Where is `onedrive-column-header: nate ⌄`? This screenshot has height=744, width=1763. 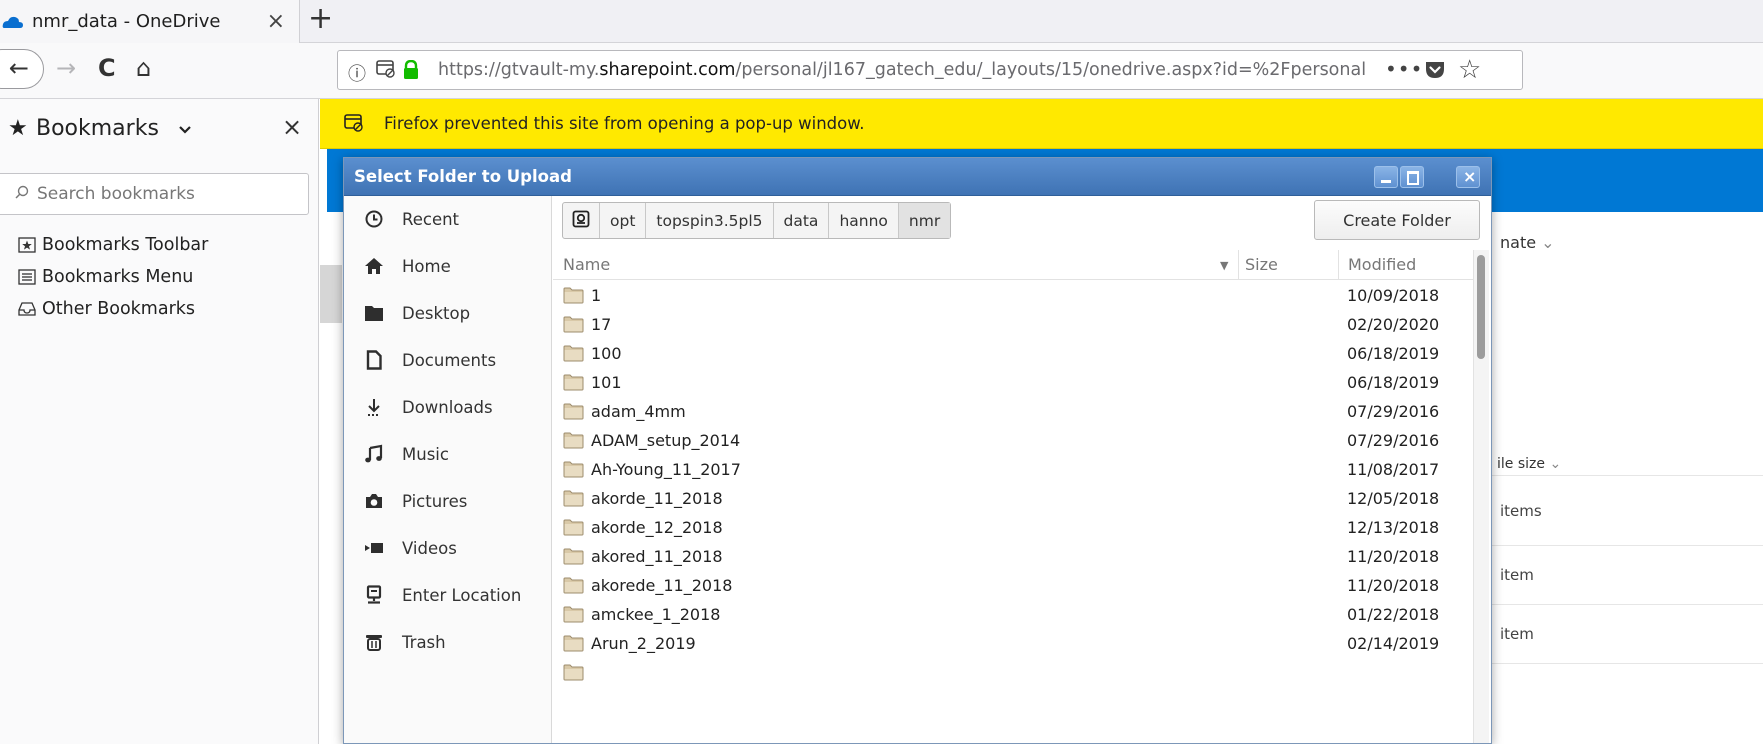
onedrive-column-header: nate ⌄ is located at coordinates (1527, 242).